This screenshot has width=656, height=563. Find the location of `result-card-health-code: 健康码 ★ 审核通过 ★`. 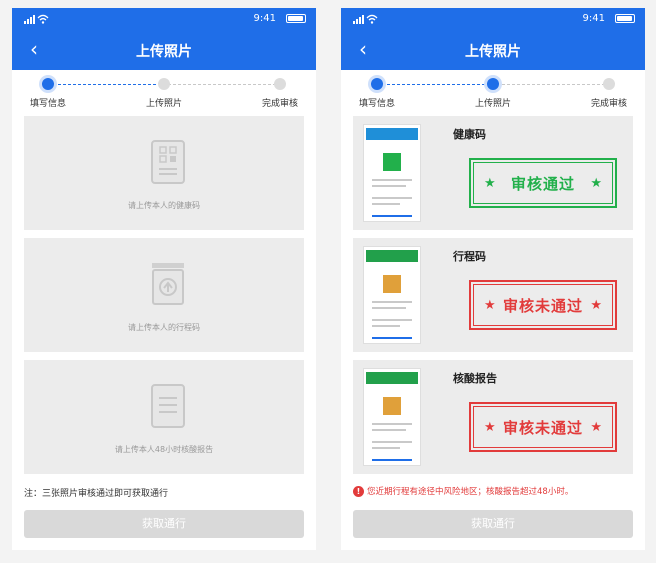

result-card-health-code: 健康码 ★ 审核通过 ★ is located at coordinates (493, 173).